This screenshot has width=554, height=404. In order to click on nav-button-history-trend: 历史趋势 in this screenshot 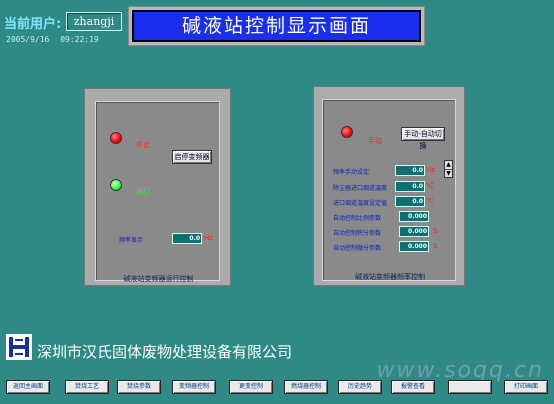, I will do `click(360, 387)`.